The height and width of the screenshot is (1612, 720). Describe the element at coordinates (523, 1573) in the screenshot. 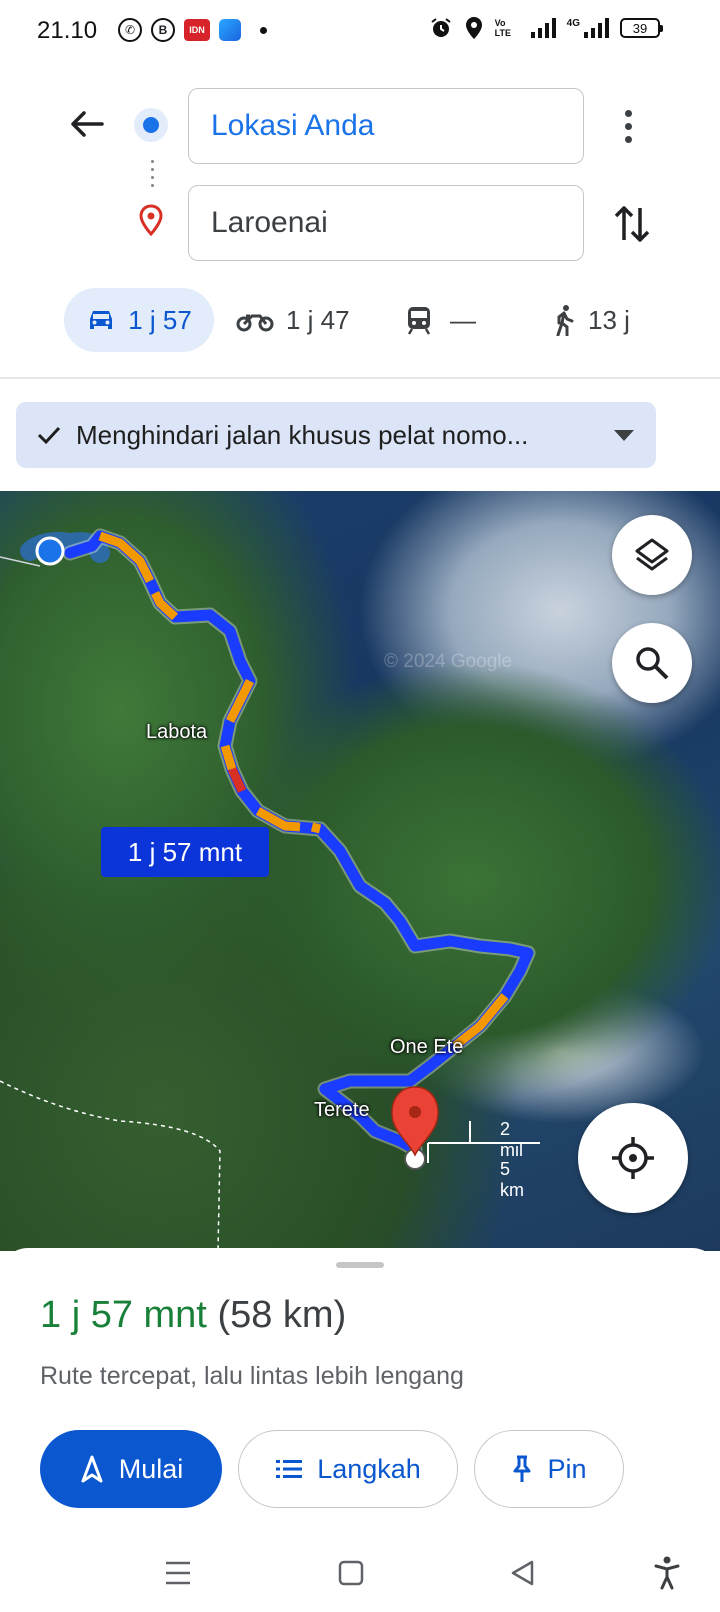

I see `back-nav-icon` at that location.